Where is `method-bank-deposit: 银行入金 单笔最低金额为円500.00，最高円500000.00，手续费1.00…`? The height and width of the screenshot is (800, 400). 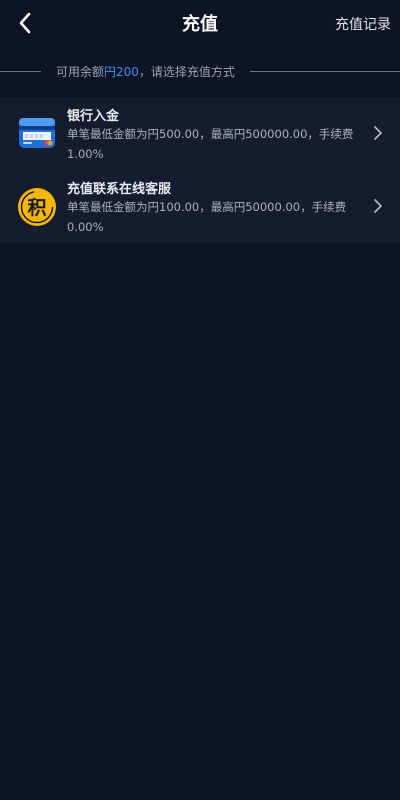 method-bank-deposit: 银行入金 单笔最低金额为円500.00，最高円500000.00，手续费1.00… is located at coordinates (200, 133).